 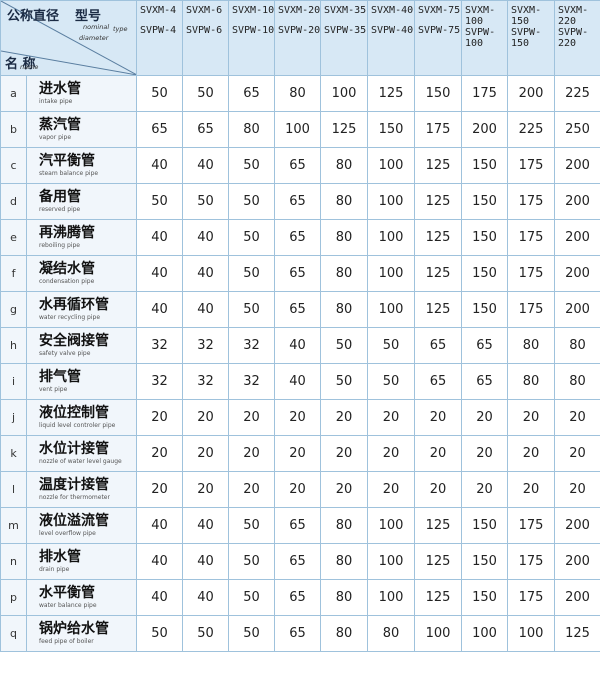 I want to click on pipe-name-en: water balance pipe, so click(x=68, y=605).